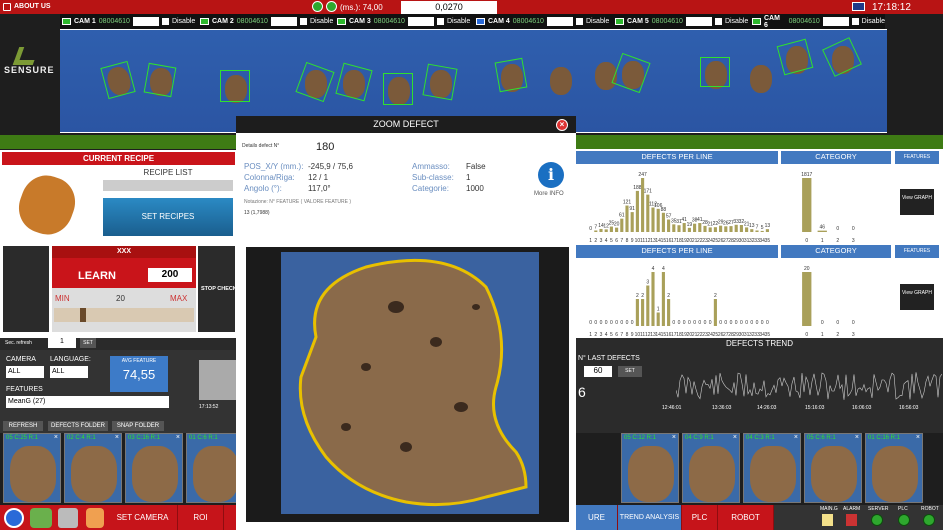  What do you see at coordinates (87, 402) in the screenshot?
I see `features-select: MeanG (27)` at bounding box center [87, 402].